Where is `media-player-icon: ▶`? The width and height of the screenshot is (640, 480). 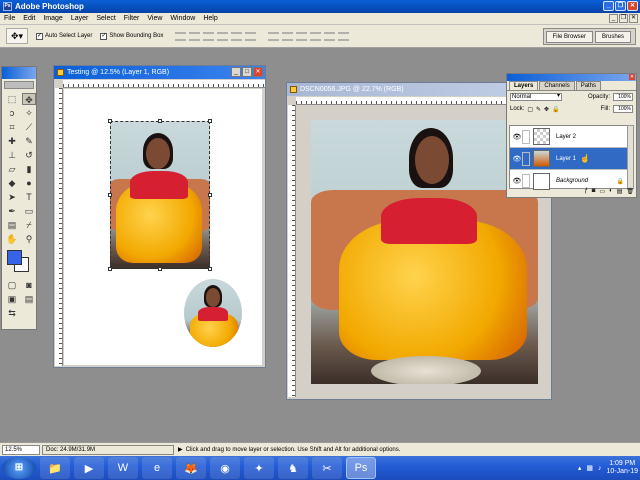
media-player-icon: ▶ is located at coordinates (89, 468).